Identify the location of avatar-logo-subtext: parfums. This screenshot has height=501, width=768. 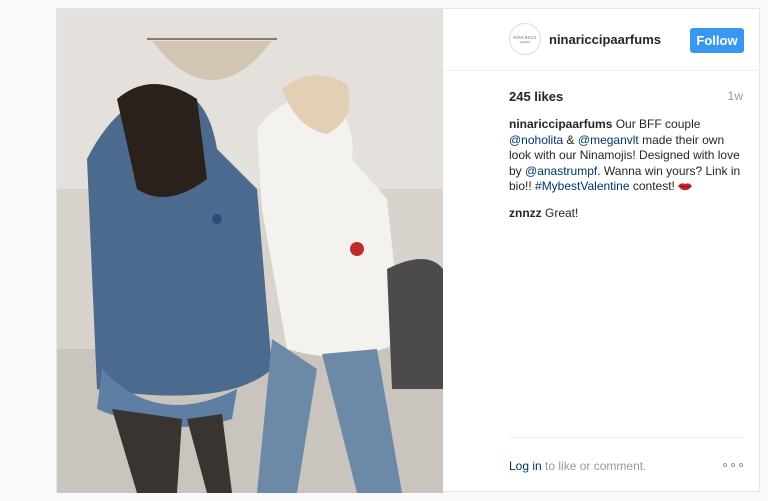
(525, 41).